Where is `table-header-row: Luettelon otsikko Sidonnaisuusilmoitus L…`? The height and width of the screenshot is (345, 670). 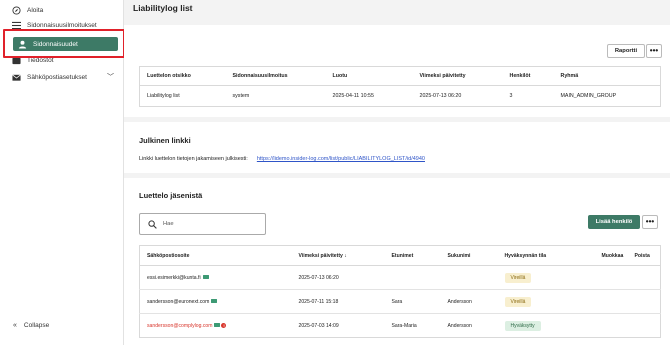 table-header-row: Luettelon otsikko Sidonnaisuusilmoitus L… is located at coordinates (400, 76).